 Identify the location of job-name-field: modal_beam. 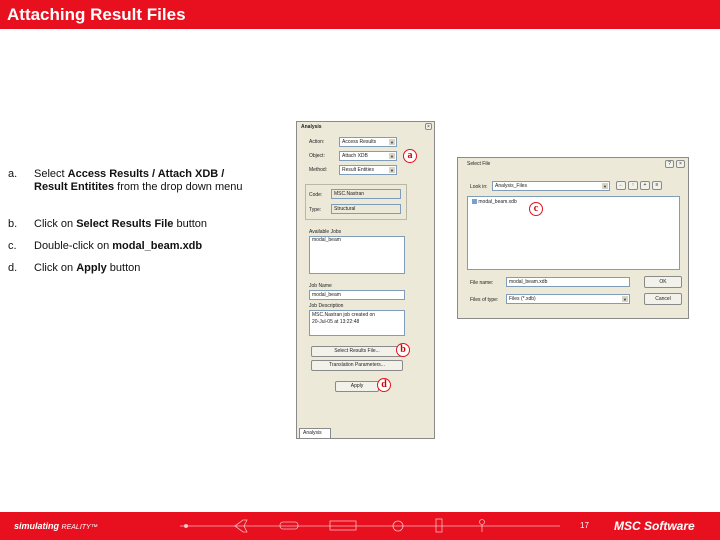
(357, 295).